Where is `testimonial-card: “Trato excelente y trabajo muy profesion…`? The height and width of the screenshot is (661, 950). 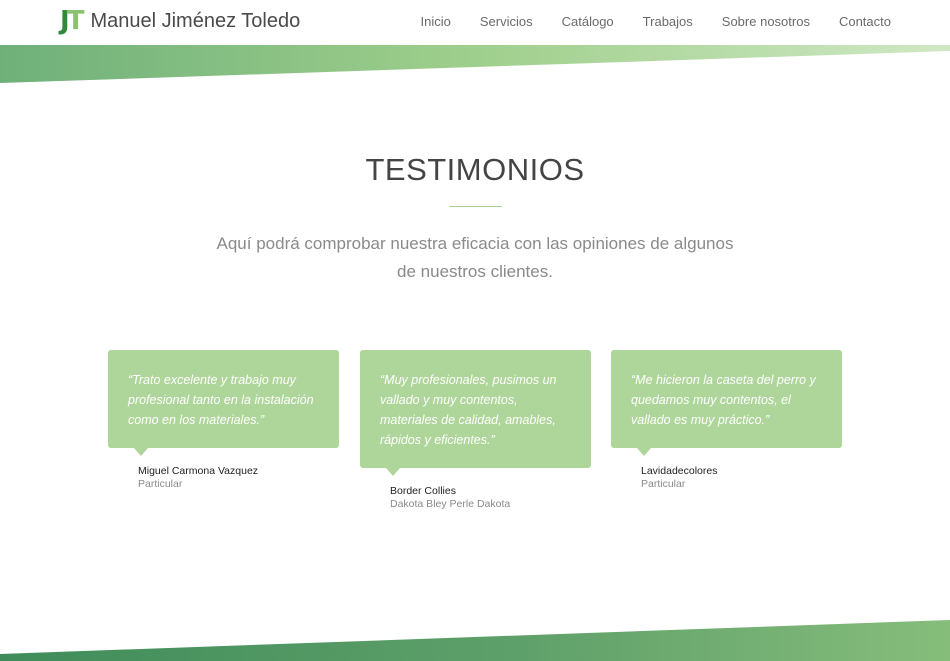
testimonial-card: “Trato excelente y trabajo muy profesion… is located at coordinates (223, 420).